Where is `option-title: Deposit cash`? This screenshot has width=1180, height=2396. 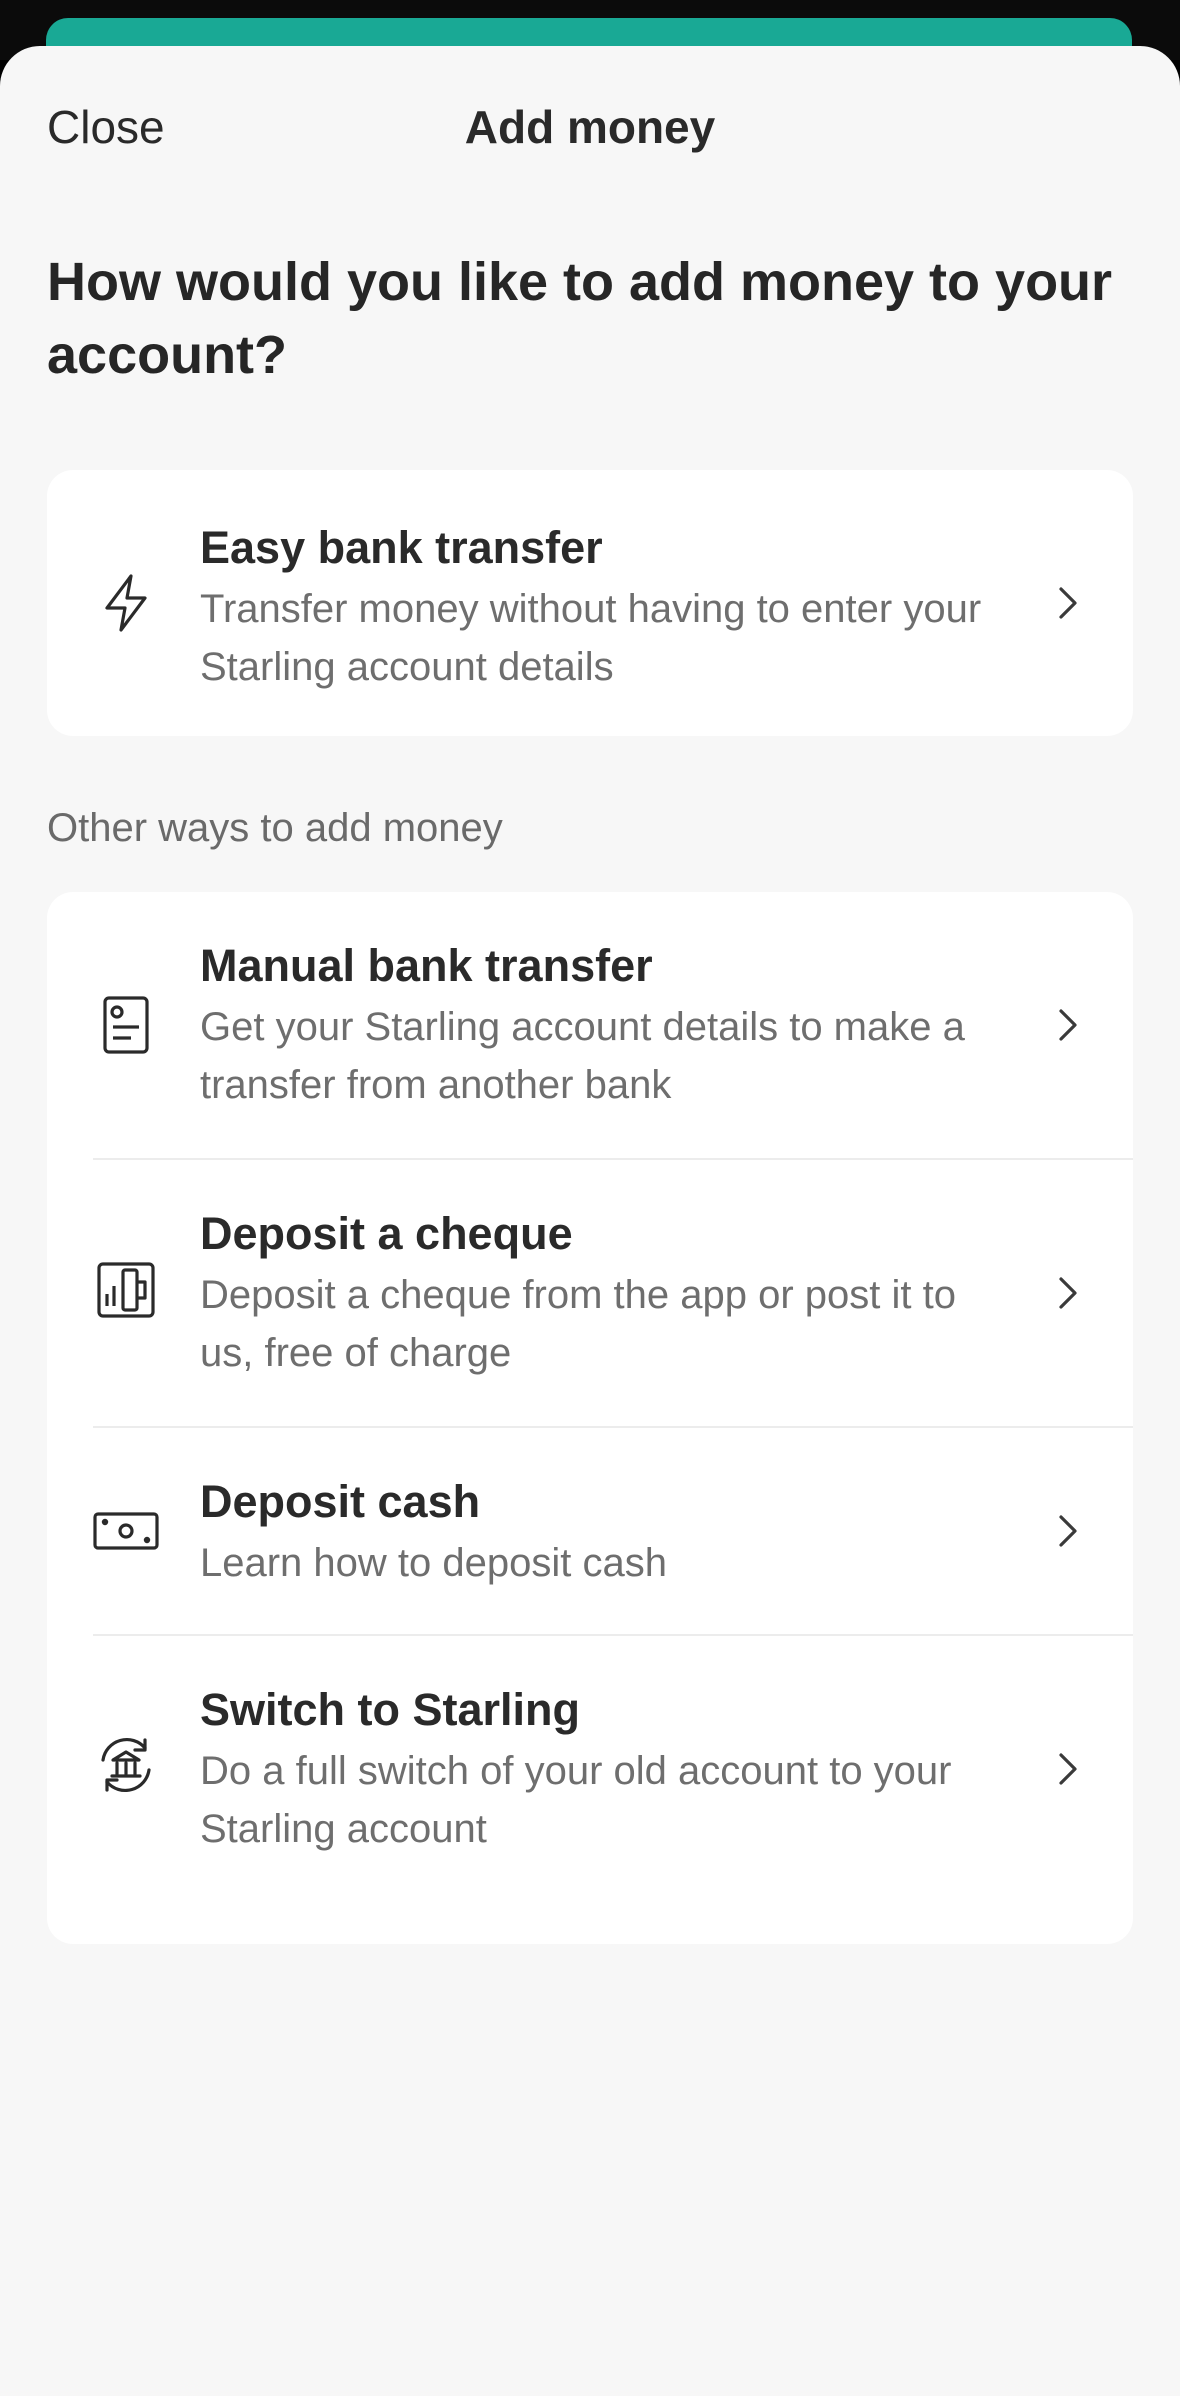 option-title: Deposit cash is located at coordinates (340, 1501).